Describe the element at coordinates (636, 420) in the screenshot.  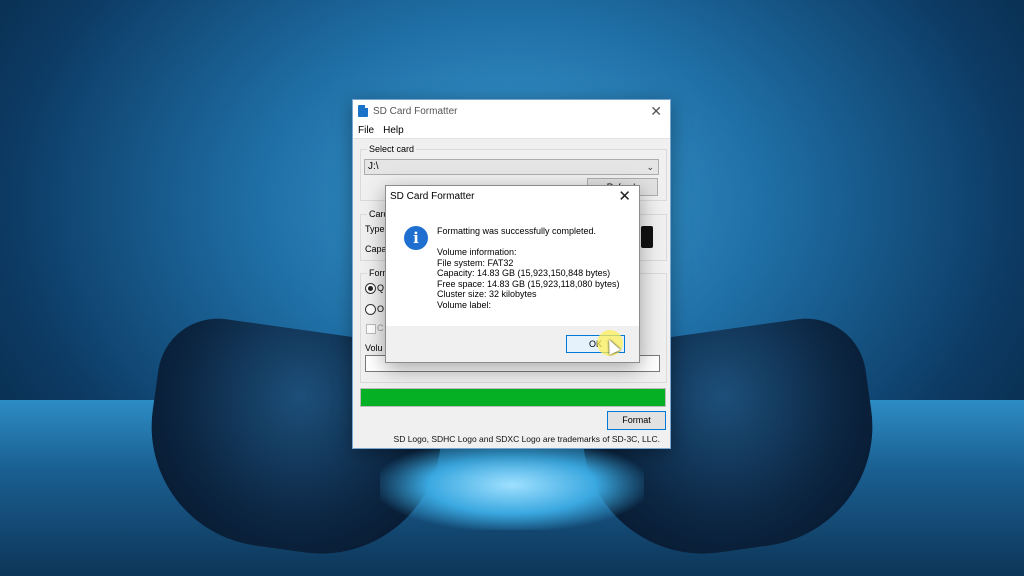
I see `format-button: Format` at that location.